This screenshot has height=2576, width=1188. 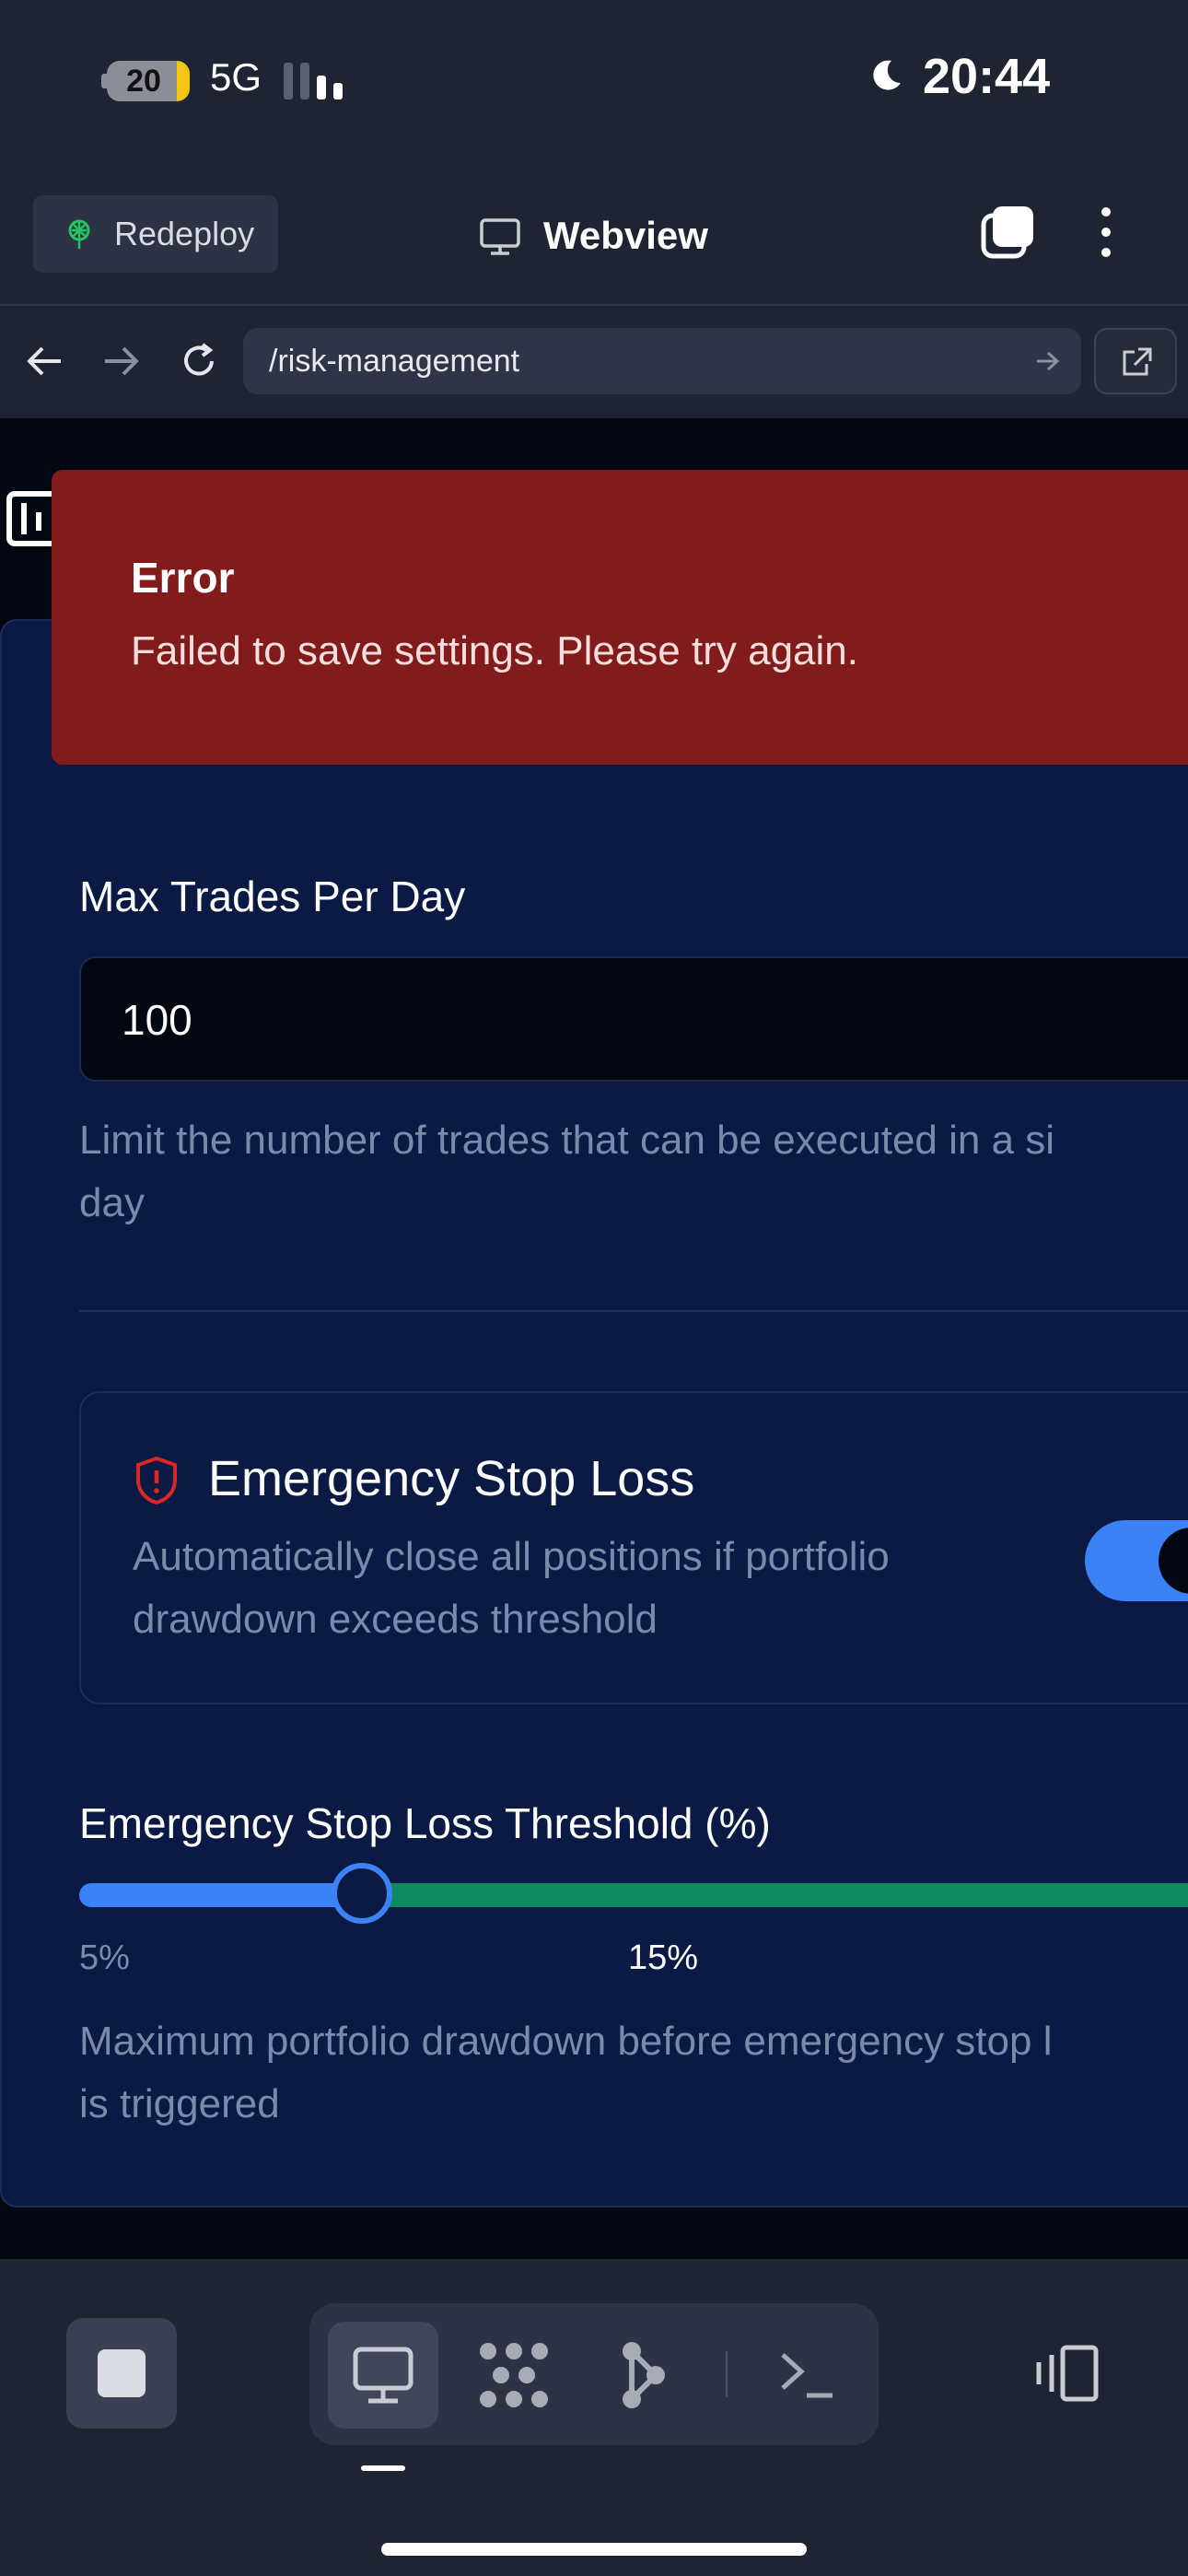 What do you see at coordinates (362, 1893) in the screenshot?
I see `threshold-slider-thumb` at bounding box center [362, 1893].